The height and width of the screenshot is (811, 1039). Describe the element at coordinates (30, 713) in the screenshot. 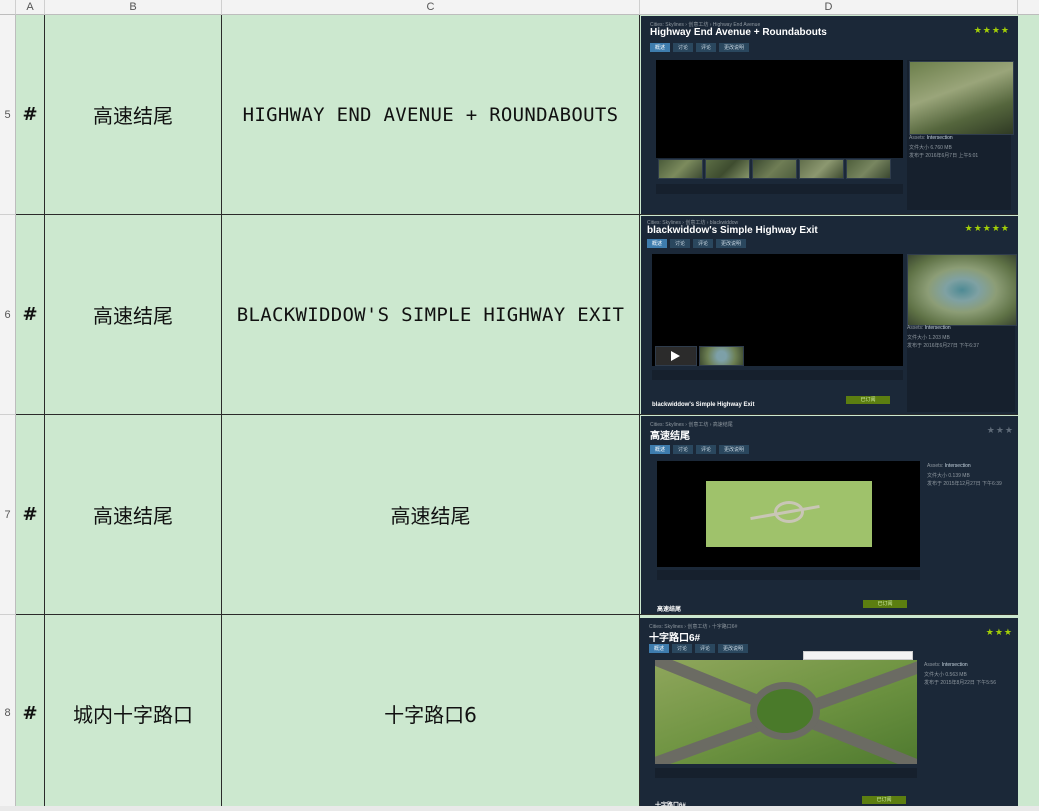

I see `cell-a8: #` at that location.